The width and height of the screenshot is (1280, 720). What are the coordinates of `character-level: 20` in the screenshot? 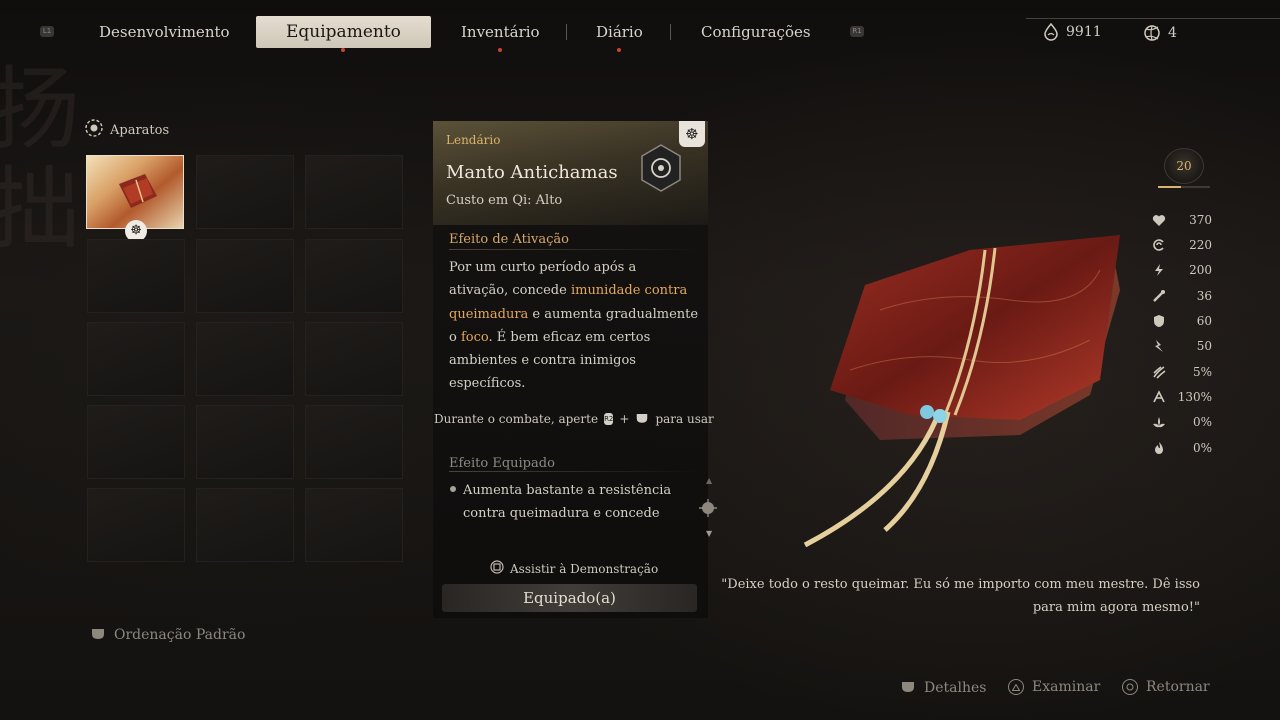 It's located at (1184, 168).